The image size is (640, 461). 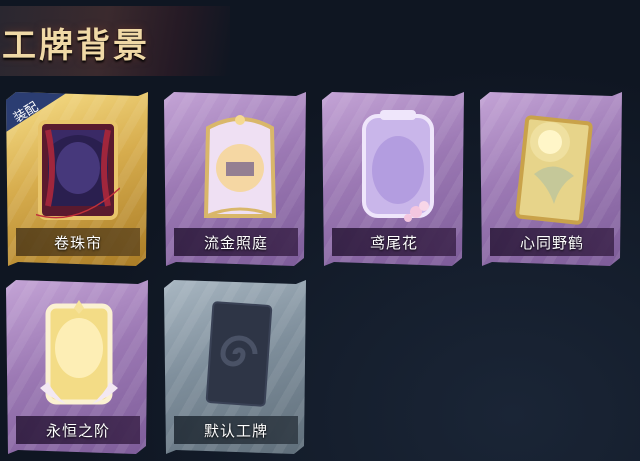 I want to click on card-label-bar: 卷珠帘, so click(x=78, y=242).